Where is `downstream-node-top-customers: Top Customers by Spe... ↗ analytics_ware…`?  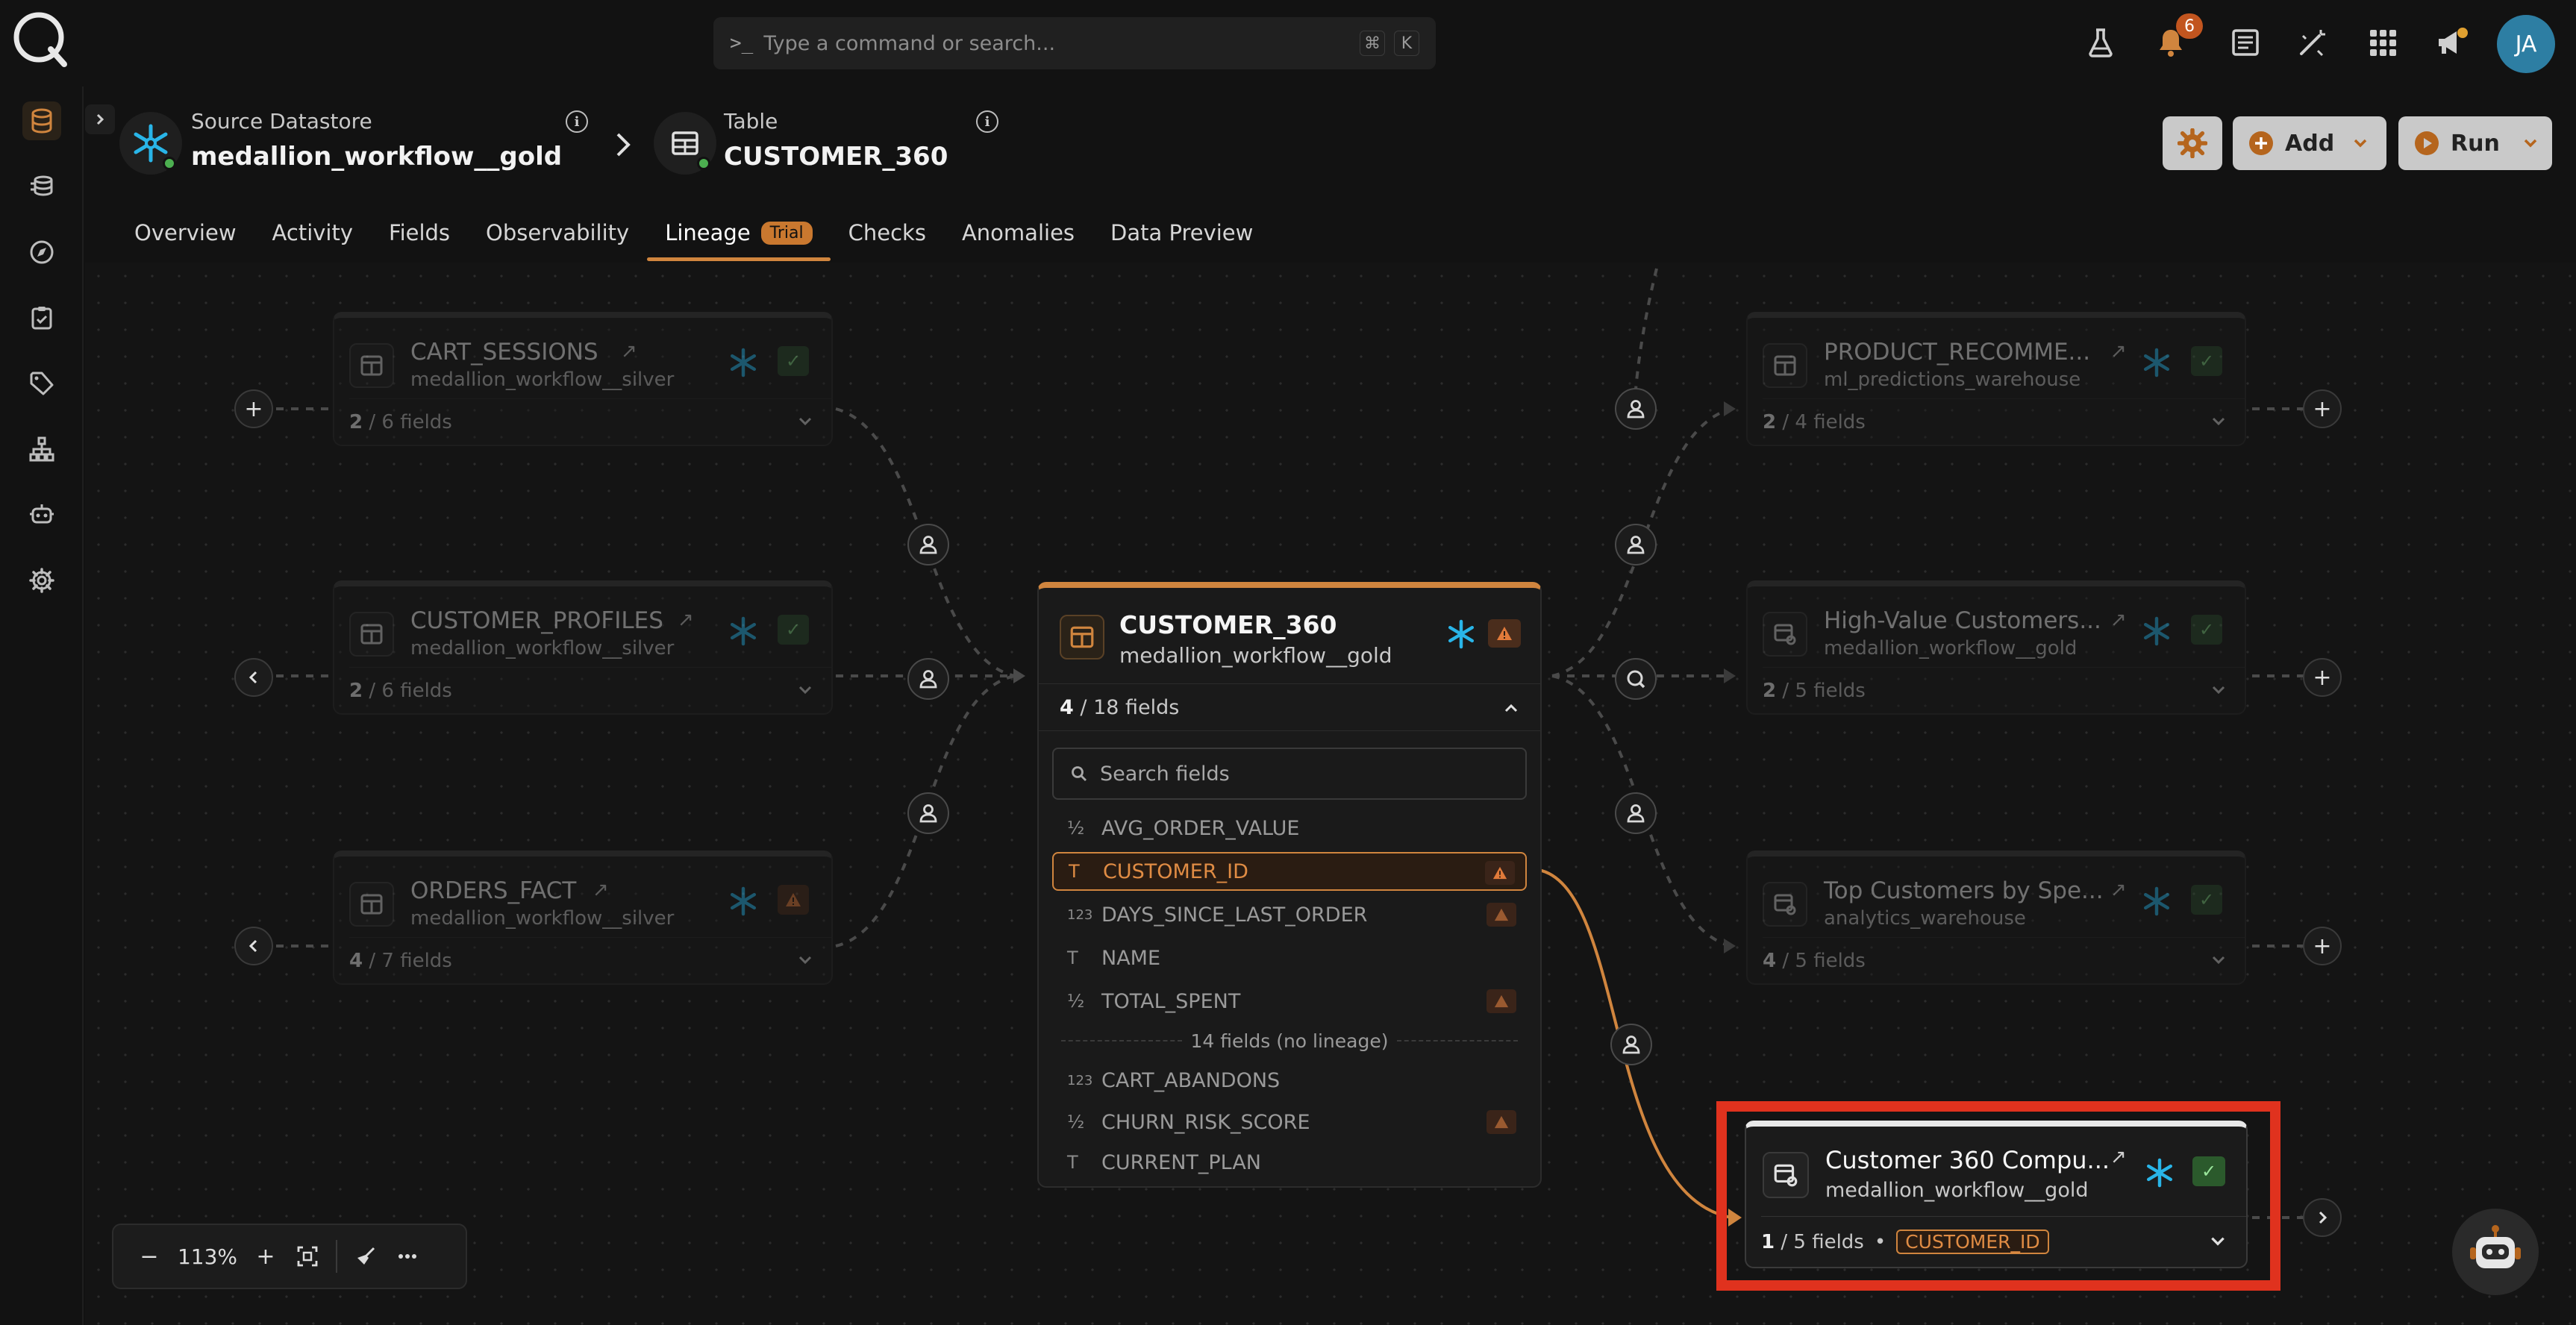 downstream-node-top-customers: Top Customers by Spe... ↗ analytics_ware… is located at coordinates (1996, 918).